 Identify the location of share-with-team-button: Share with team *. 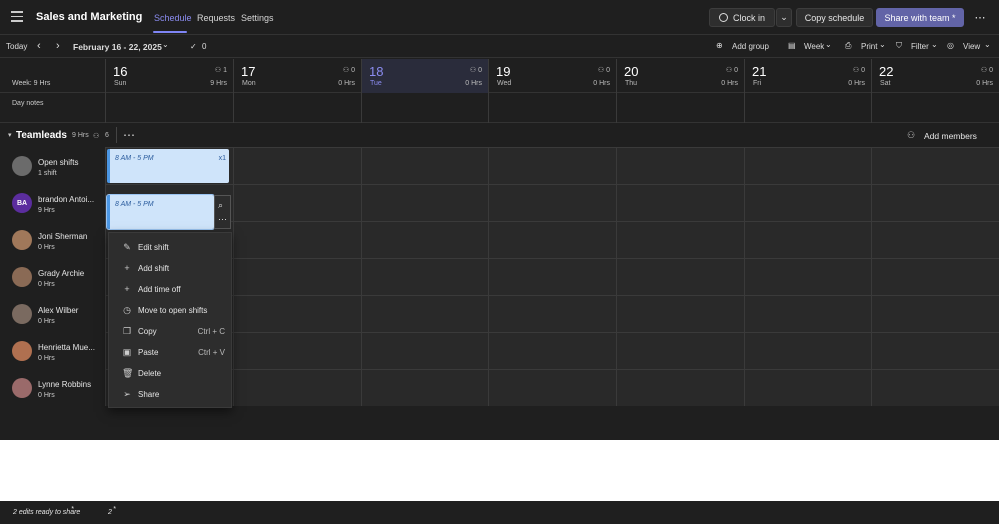
(920, 17).